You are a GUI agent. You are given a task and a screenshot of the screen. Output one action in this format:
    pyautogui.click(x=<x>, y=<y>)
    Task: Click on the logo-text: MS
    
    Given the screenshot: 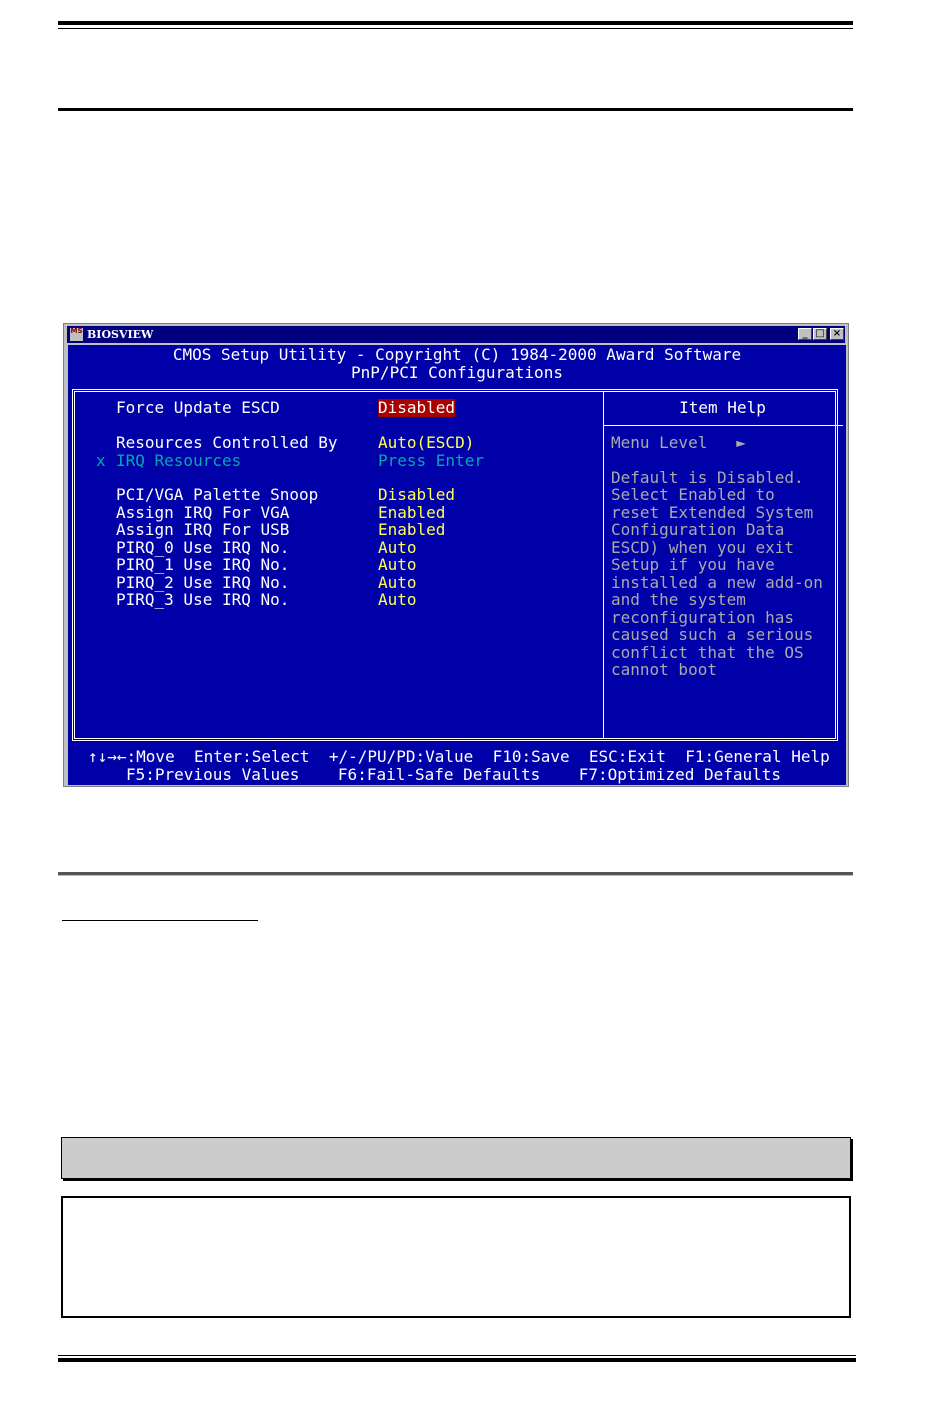 What is the action you would take?
    pyautogui.click(x=76, y=331)
    